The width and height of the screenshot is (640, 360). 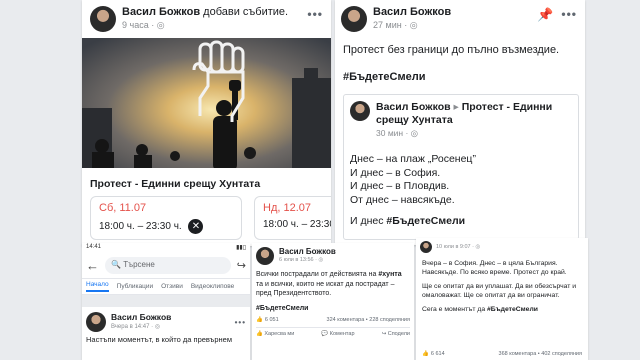 I want to click on arrow-icon: ▸, so click(x=456, y=107).